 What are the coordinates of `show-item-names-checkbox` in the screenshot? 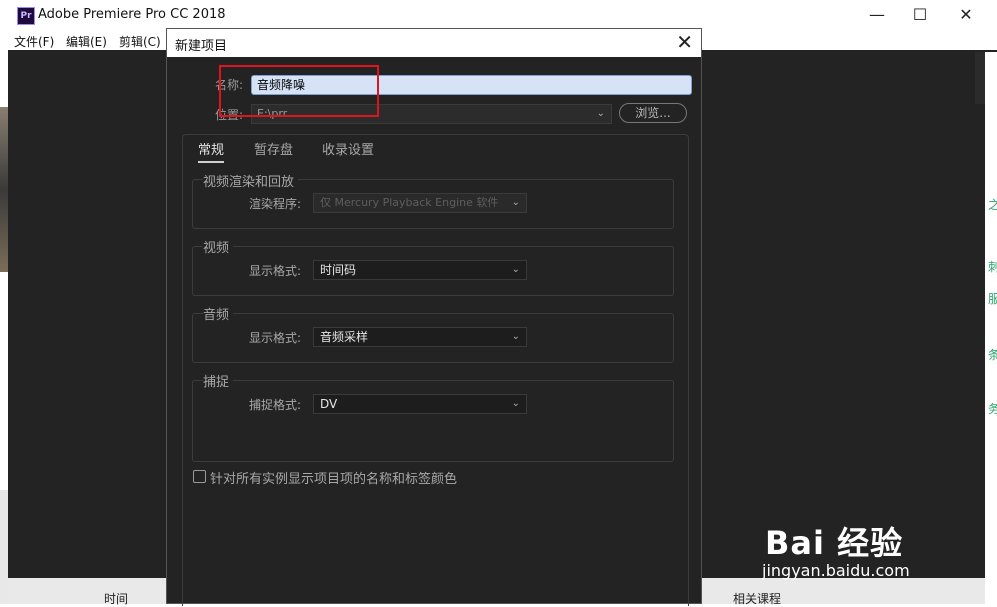 It's located at (199, 476).